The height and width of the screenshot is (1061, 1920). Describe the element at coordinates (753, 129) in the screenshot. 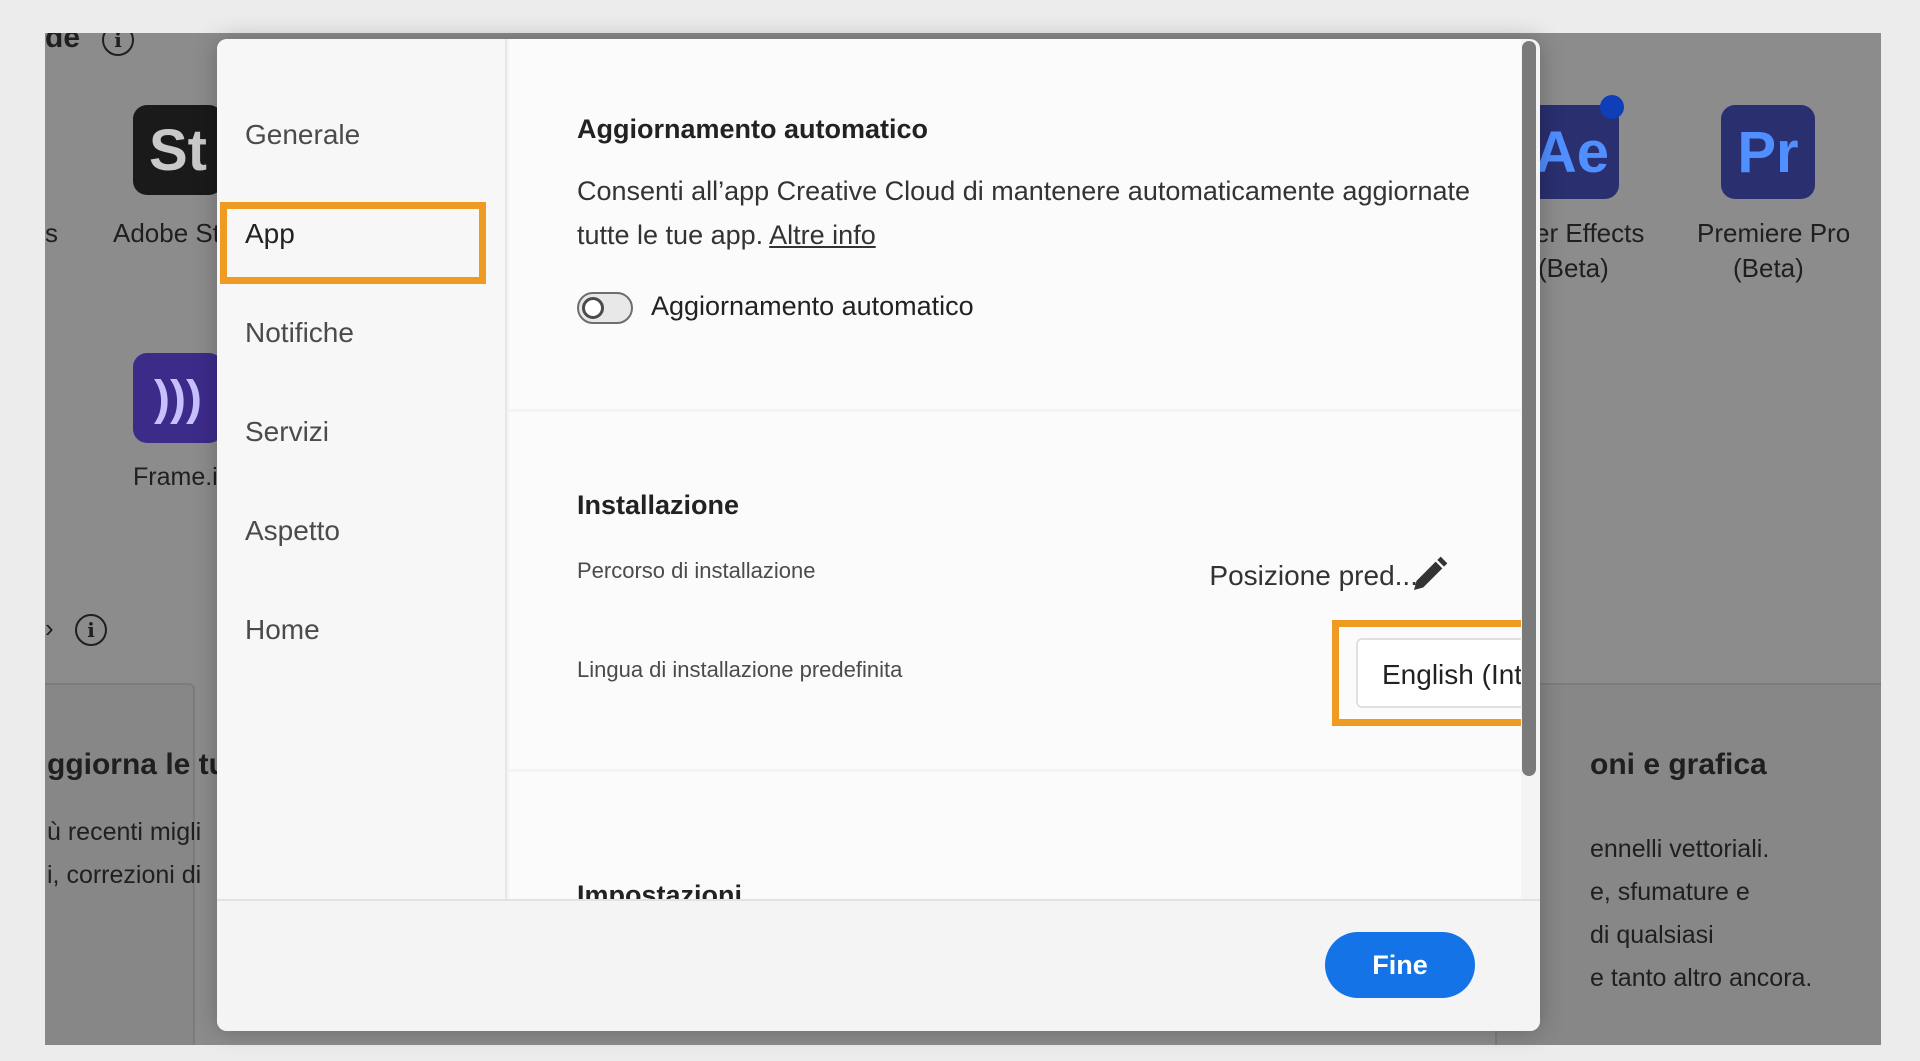

I see `auto-update-title: Aggiornamento automatico` at that location.